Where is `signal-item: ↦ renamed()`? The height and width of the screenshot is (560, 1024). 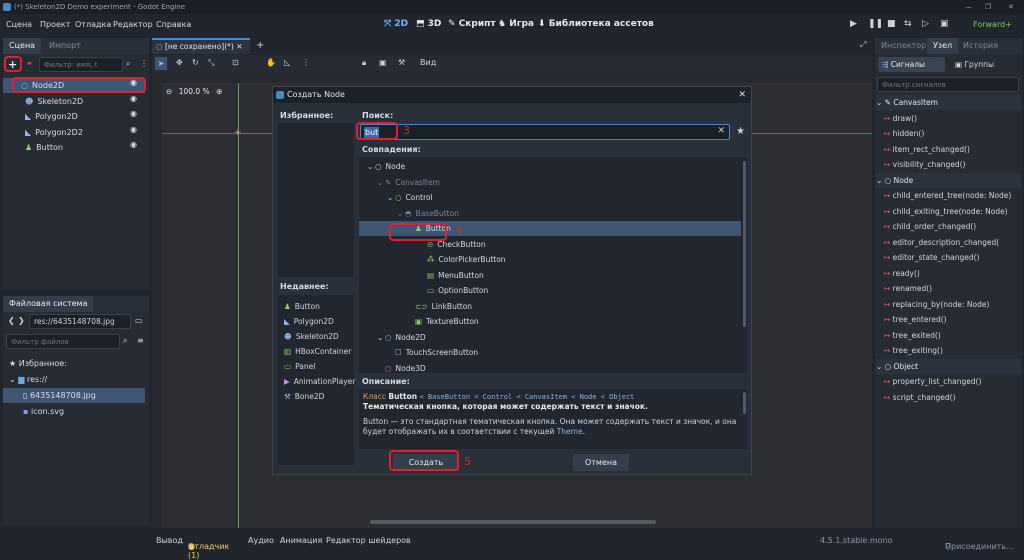
signal-item: ↦ renamed() is located at coordinates (952, 288).